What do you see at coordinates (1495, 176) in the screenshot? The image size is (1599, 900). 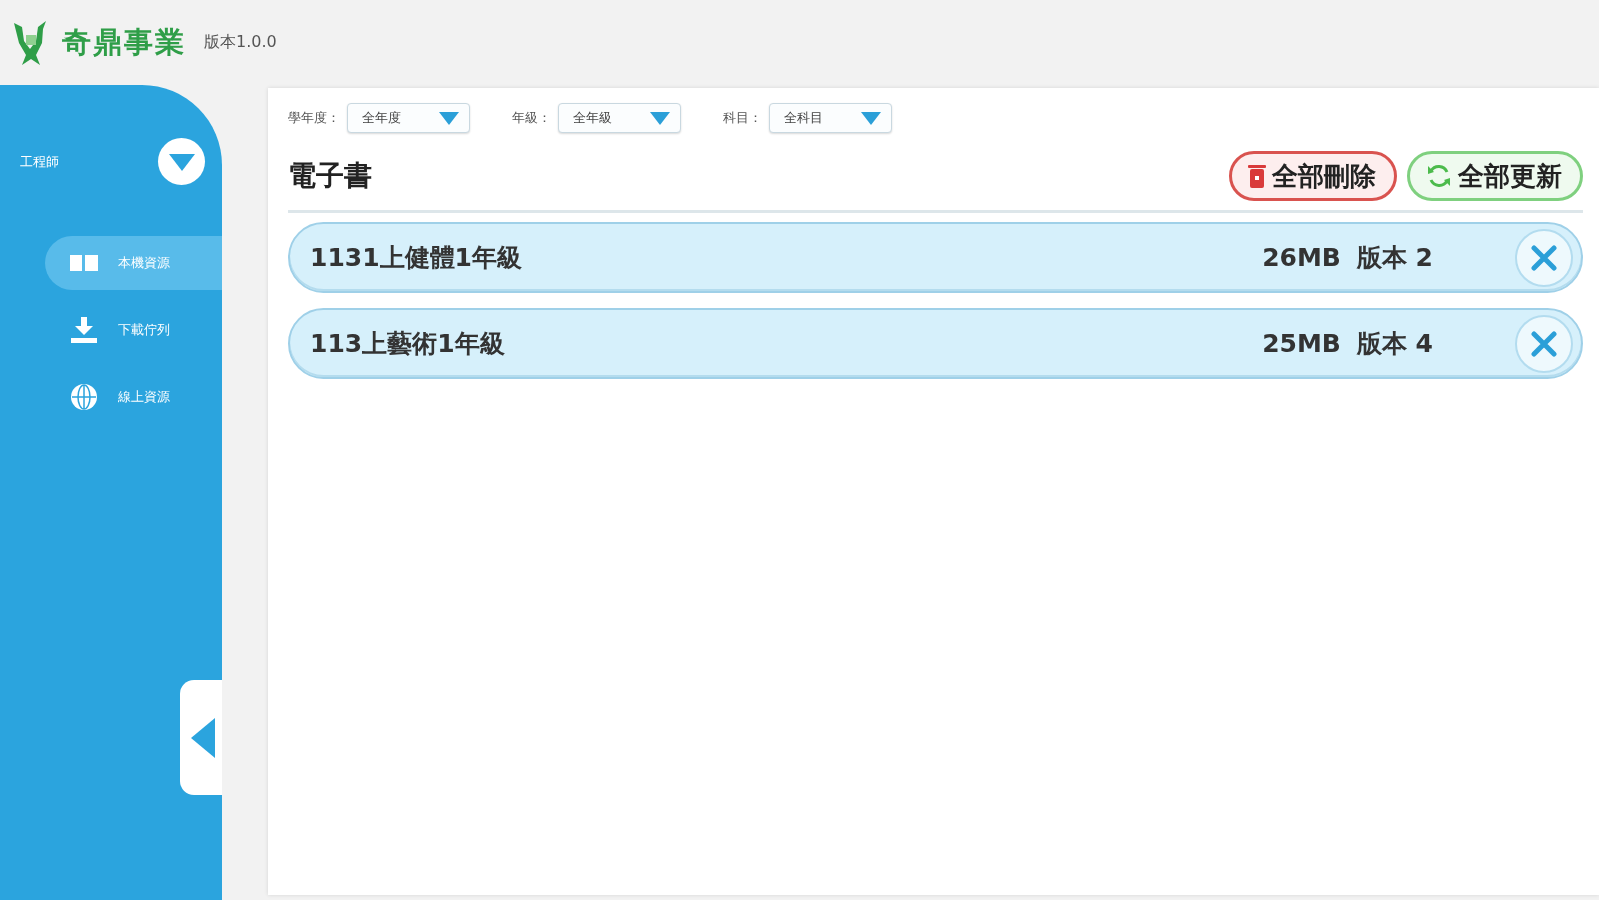 I see `update-all-button: 全部更新` at bounding box center [1495, 176].